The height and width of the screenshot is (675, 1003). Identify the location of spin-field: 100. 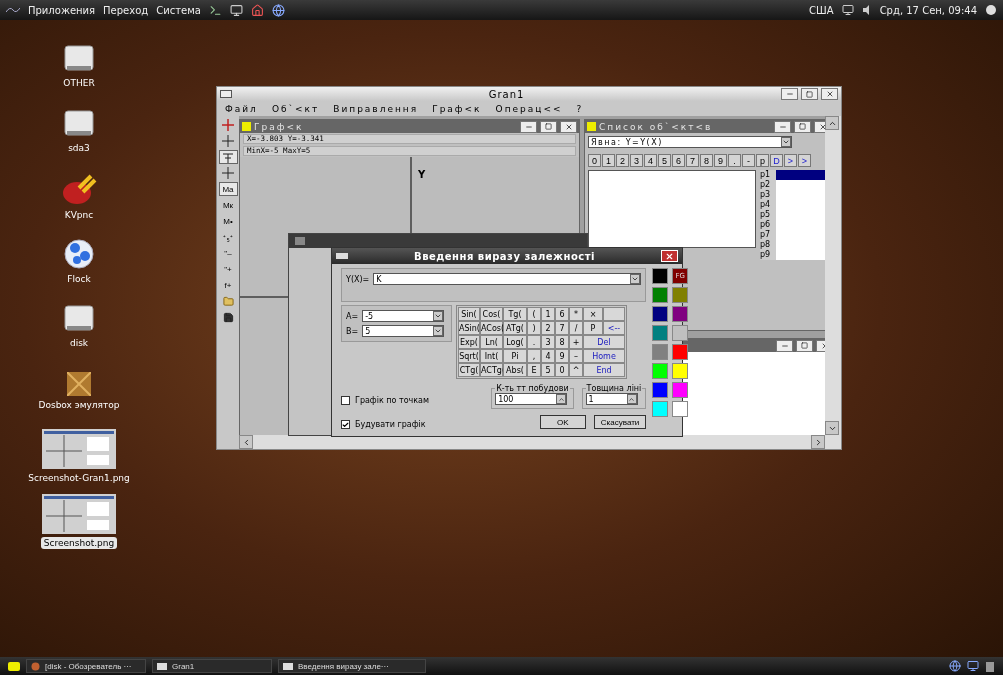
(531, 399).